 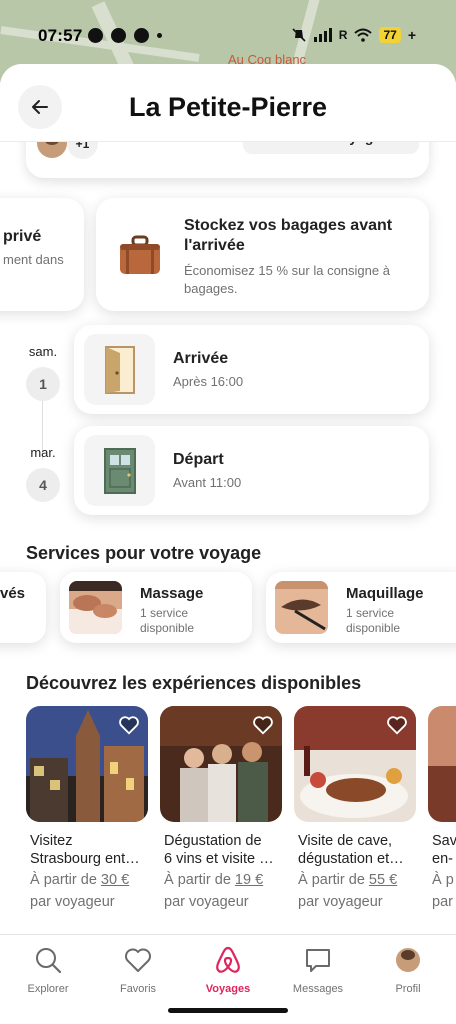 I want to click on whatsapp-icon, so click(x=118, y=35).